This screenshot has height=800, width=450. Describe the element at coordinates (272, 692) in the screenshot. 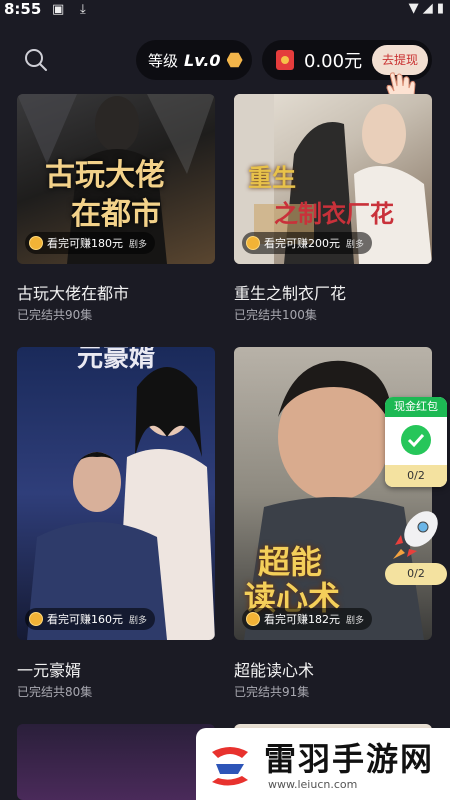

I see `drama-episodes: 已完结共91集` at that location.